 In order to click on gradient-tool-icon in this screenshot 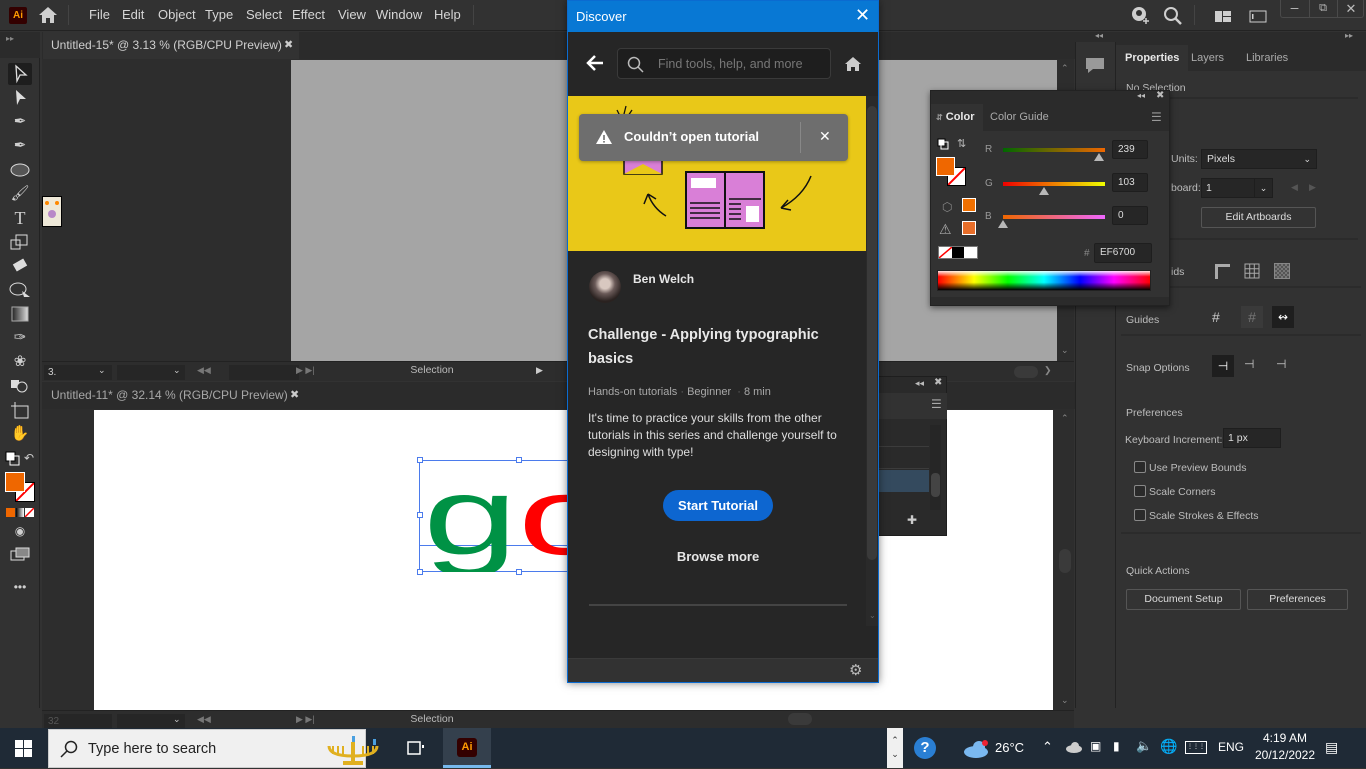, I will do `click(20, 314)`.